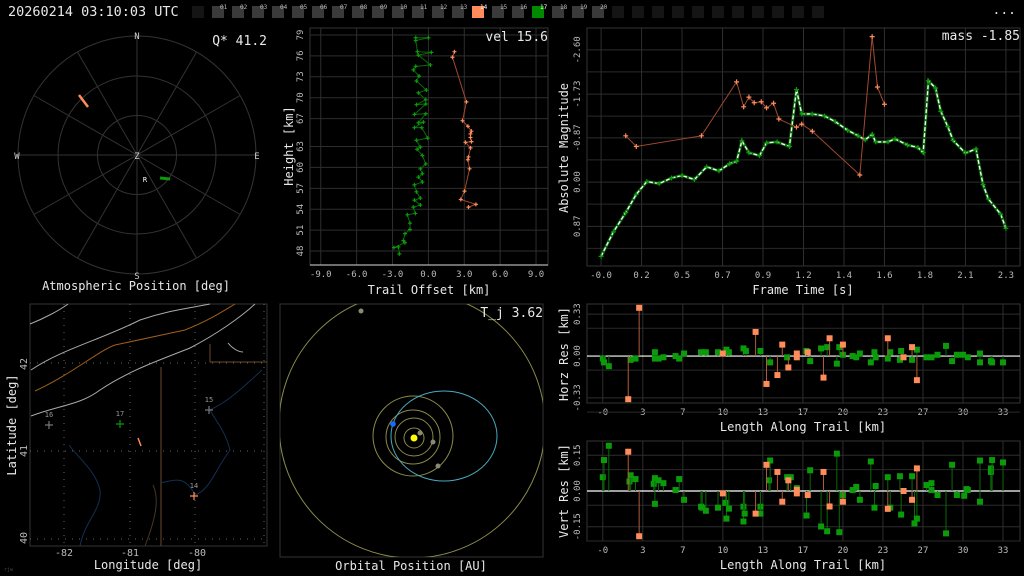 The width and height of the screenshot is (1024, 576). Describe the element at coordinates (578, 94) in the screenshot. I see `y-tick-label: -1.73` at that location.